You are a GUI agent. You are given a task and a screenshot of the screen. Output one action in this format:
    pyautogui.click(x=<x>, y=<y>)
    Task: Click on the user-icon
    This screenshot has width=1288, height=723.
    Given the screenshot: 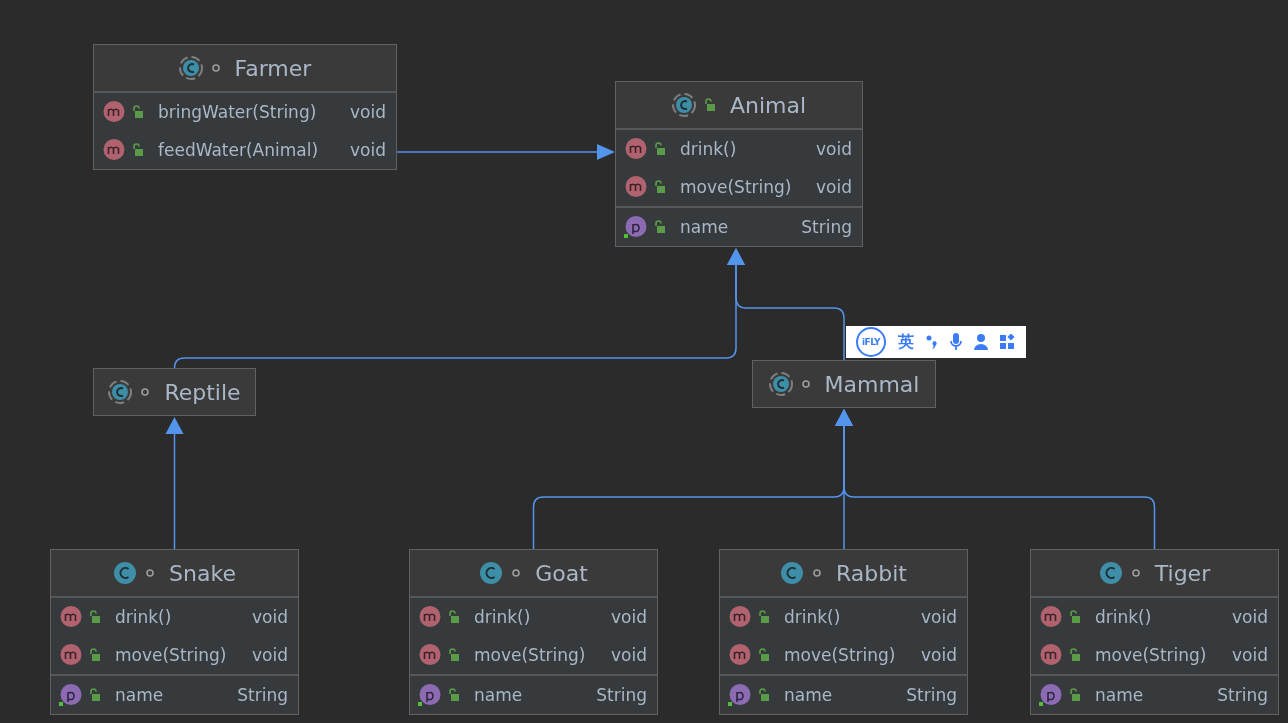 What is the action you would take?
    pyautogui.click(x=981, y=342)
    